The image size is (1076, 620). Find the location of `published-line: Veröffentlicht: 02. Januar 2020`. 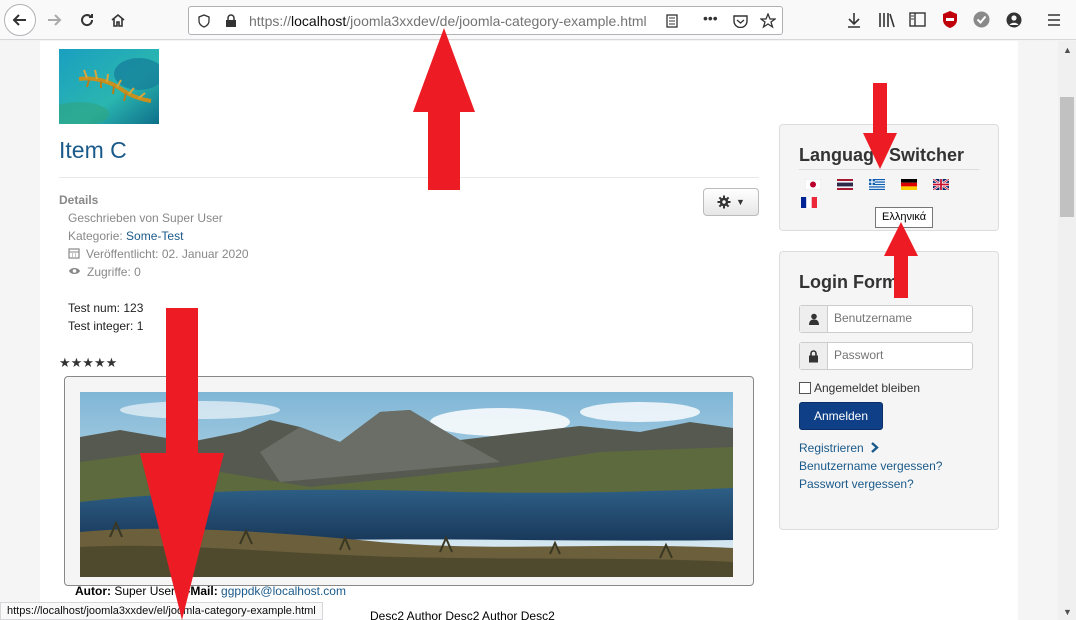

published-line: Veröffentlicht: 02. Januar 2020 is located at coordinates (158, 254).